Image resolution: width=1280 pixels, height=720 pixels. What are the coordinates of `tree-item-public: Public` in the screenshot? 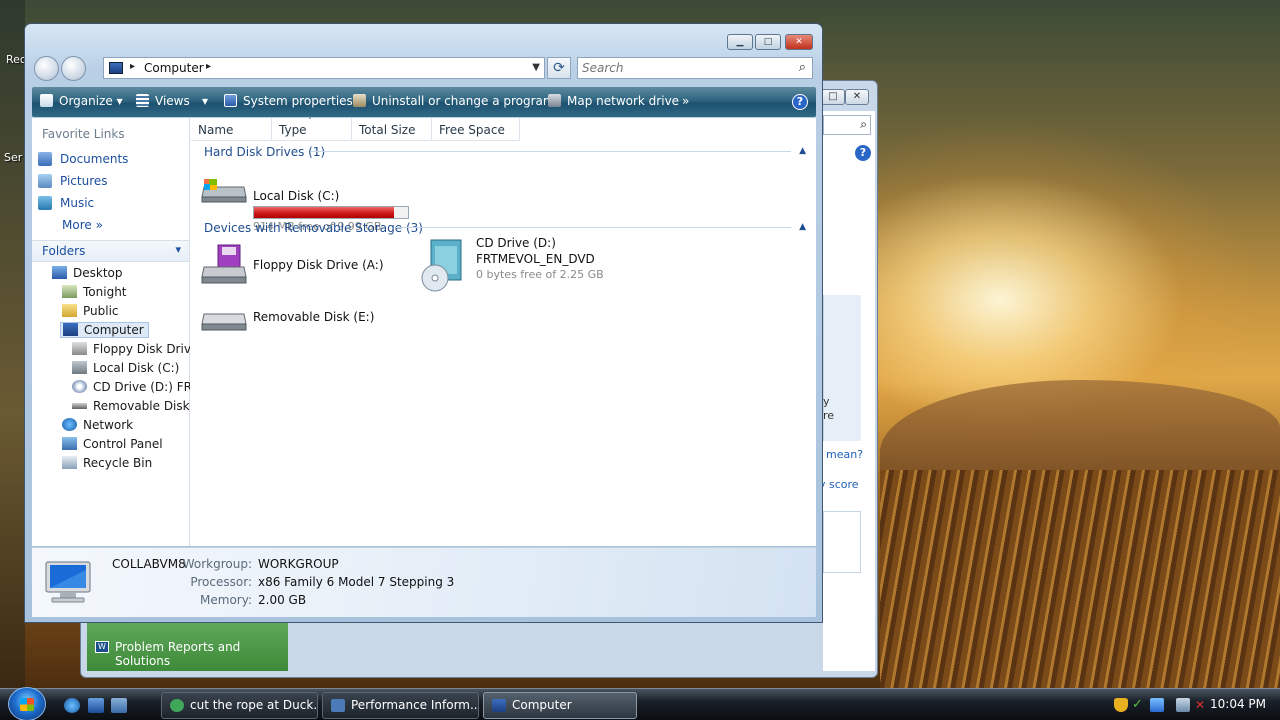 It's located at (90, 311).